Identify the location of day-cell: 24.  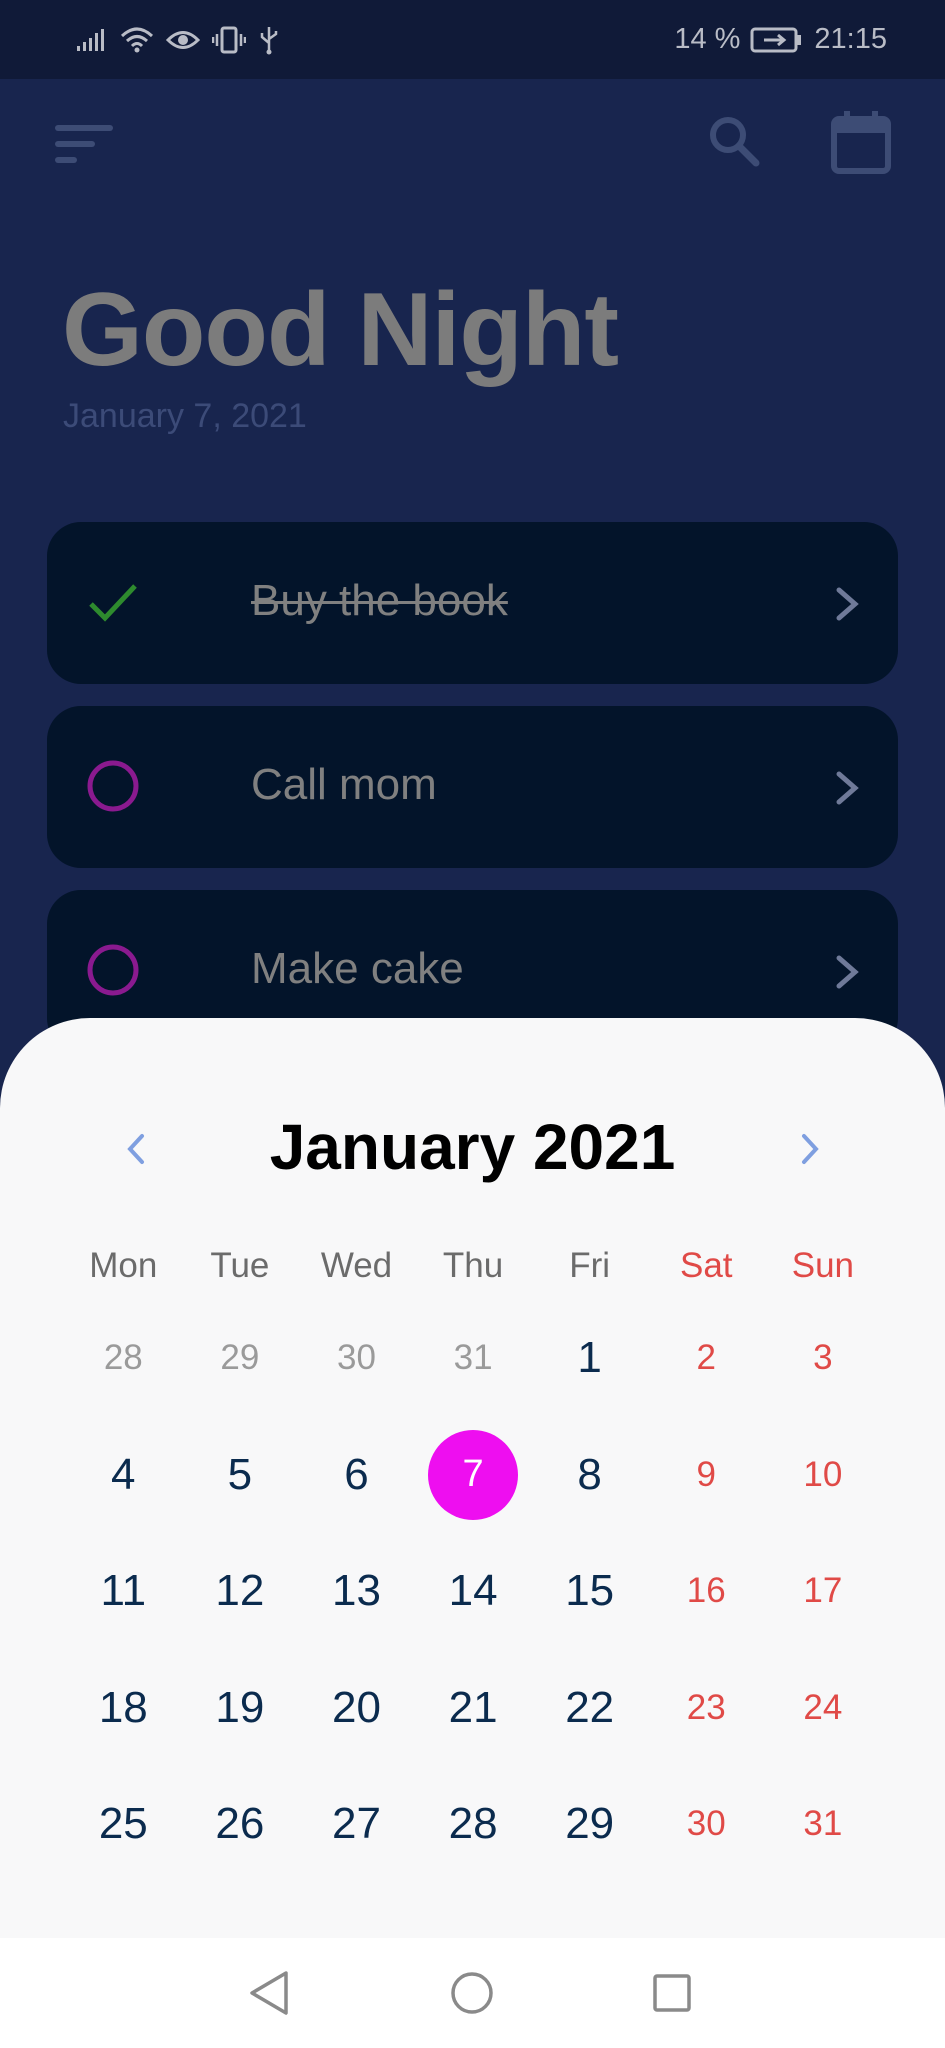
(823, 1708).